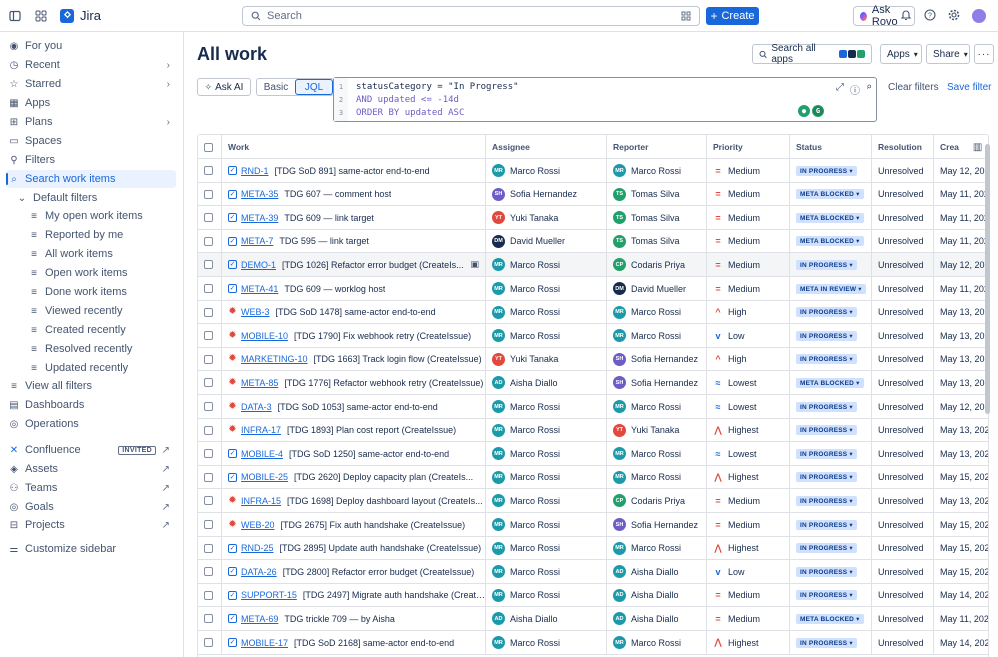 This screenshot has width=998, height=657. I want to click on sidebar-item-default-filters: ⌄ Default filters, so click(91, 198).